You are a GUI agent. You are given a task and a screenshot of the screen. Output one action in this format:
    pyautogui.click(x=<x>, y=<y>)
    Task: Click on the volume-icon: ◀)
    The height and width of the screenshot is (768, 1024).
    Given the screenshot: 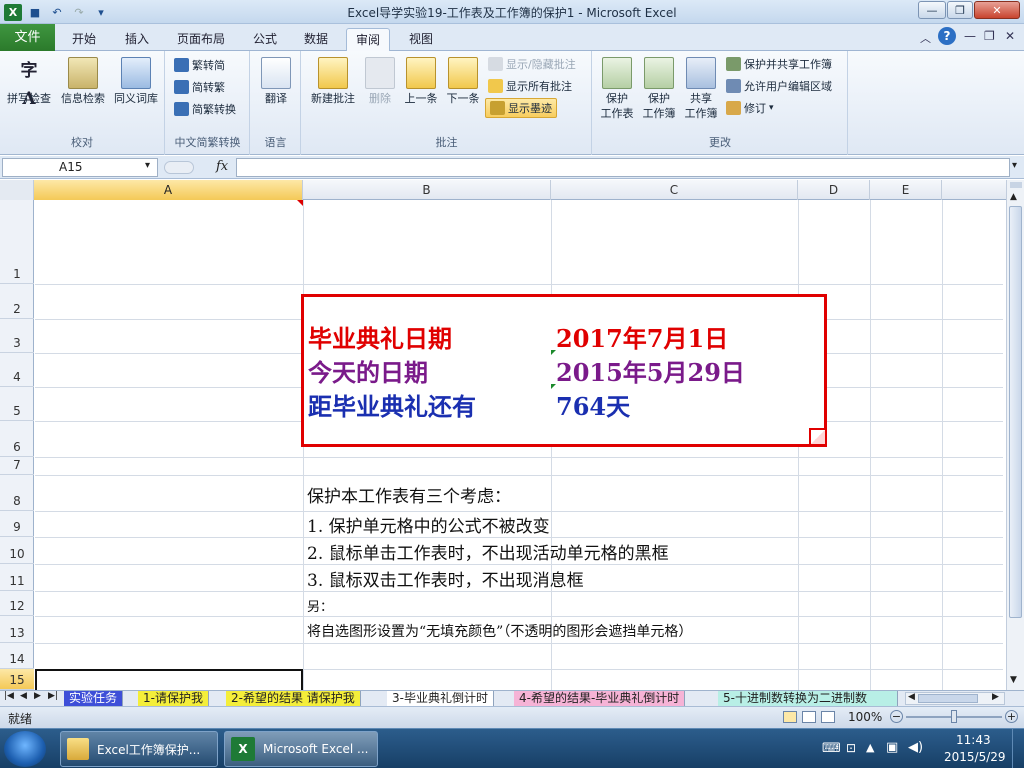 What is the action you would take?
    pyautogui.click(x=915, y=747)
    